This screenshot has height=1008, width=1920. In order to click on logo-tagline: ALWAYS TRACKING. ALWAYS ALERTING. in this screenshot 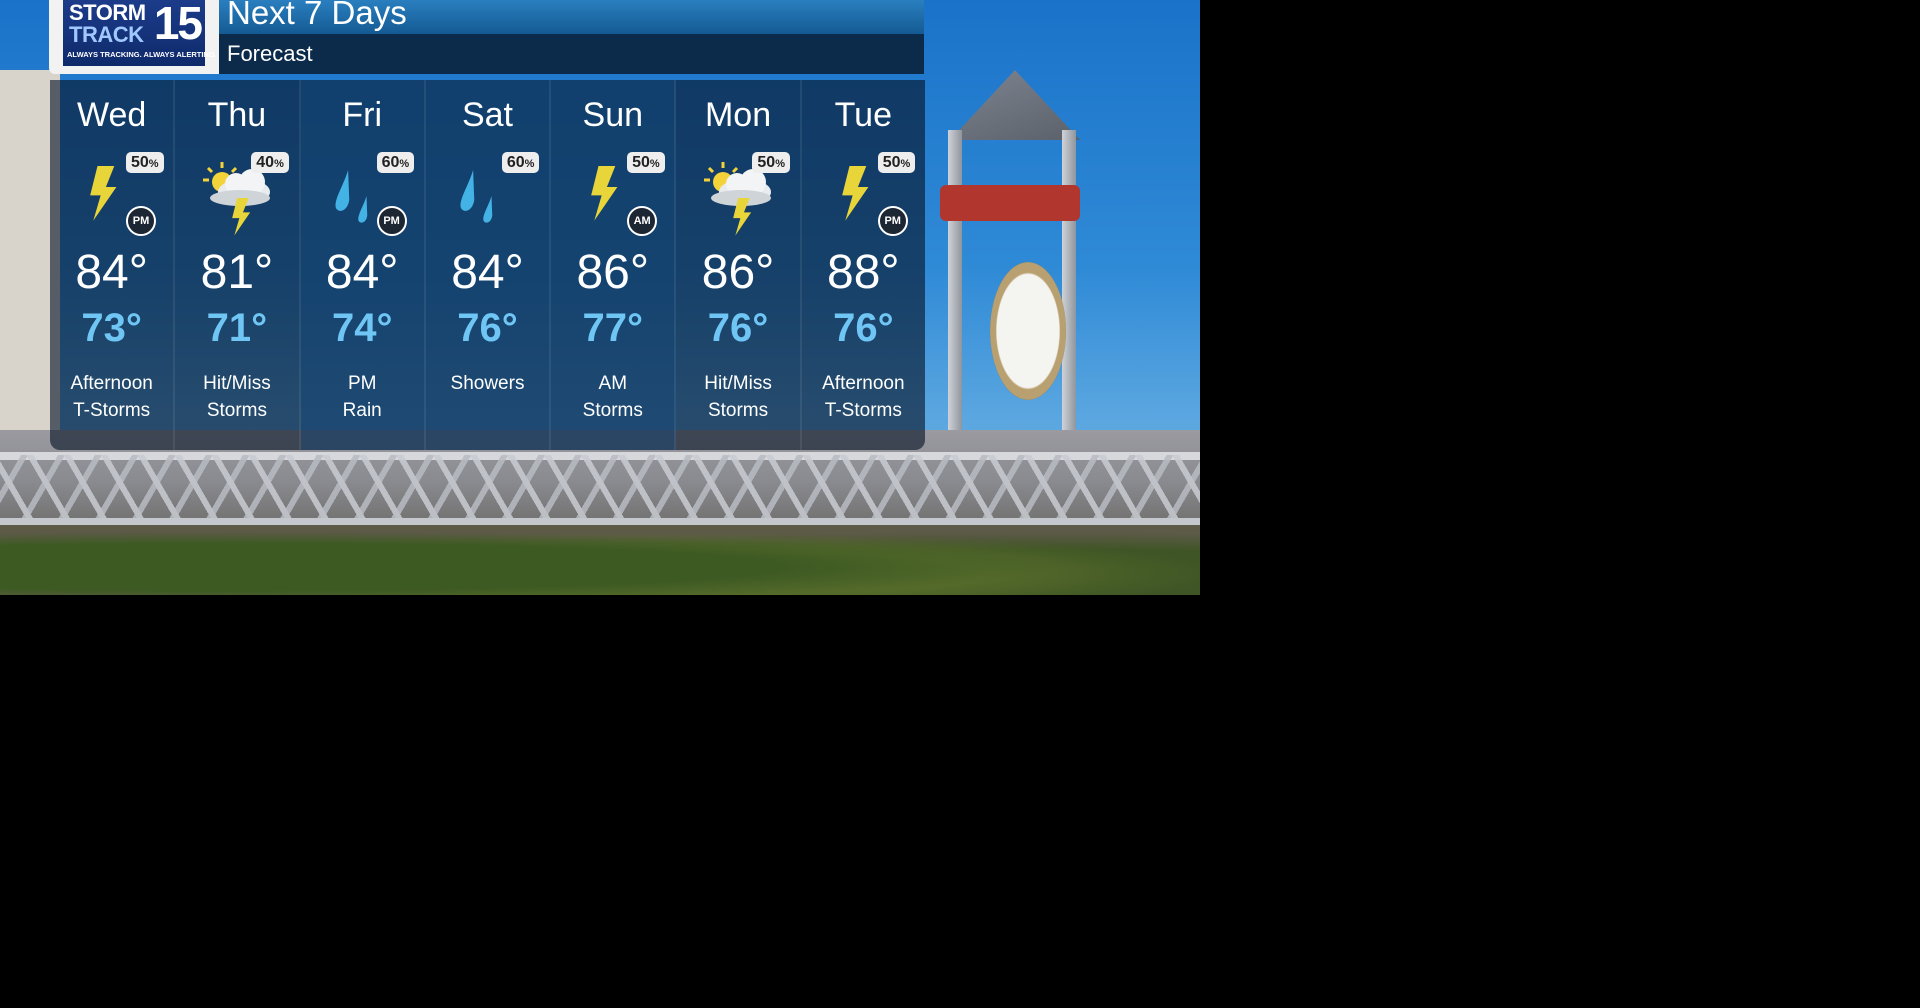, I will do `click(142, 54)`.